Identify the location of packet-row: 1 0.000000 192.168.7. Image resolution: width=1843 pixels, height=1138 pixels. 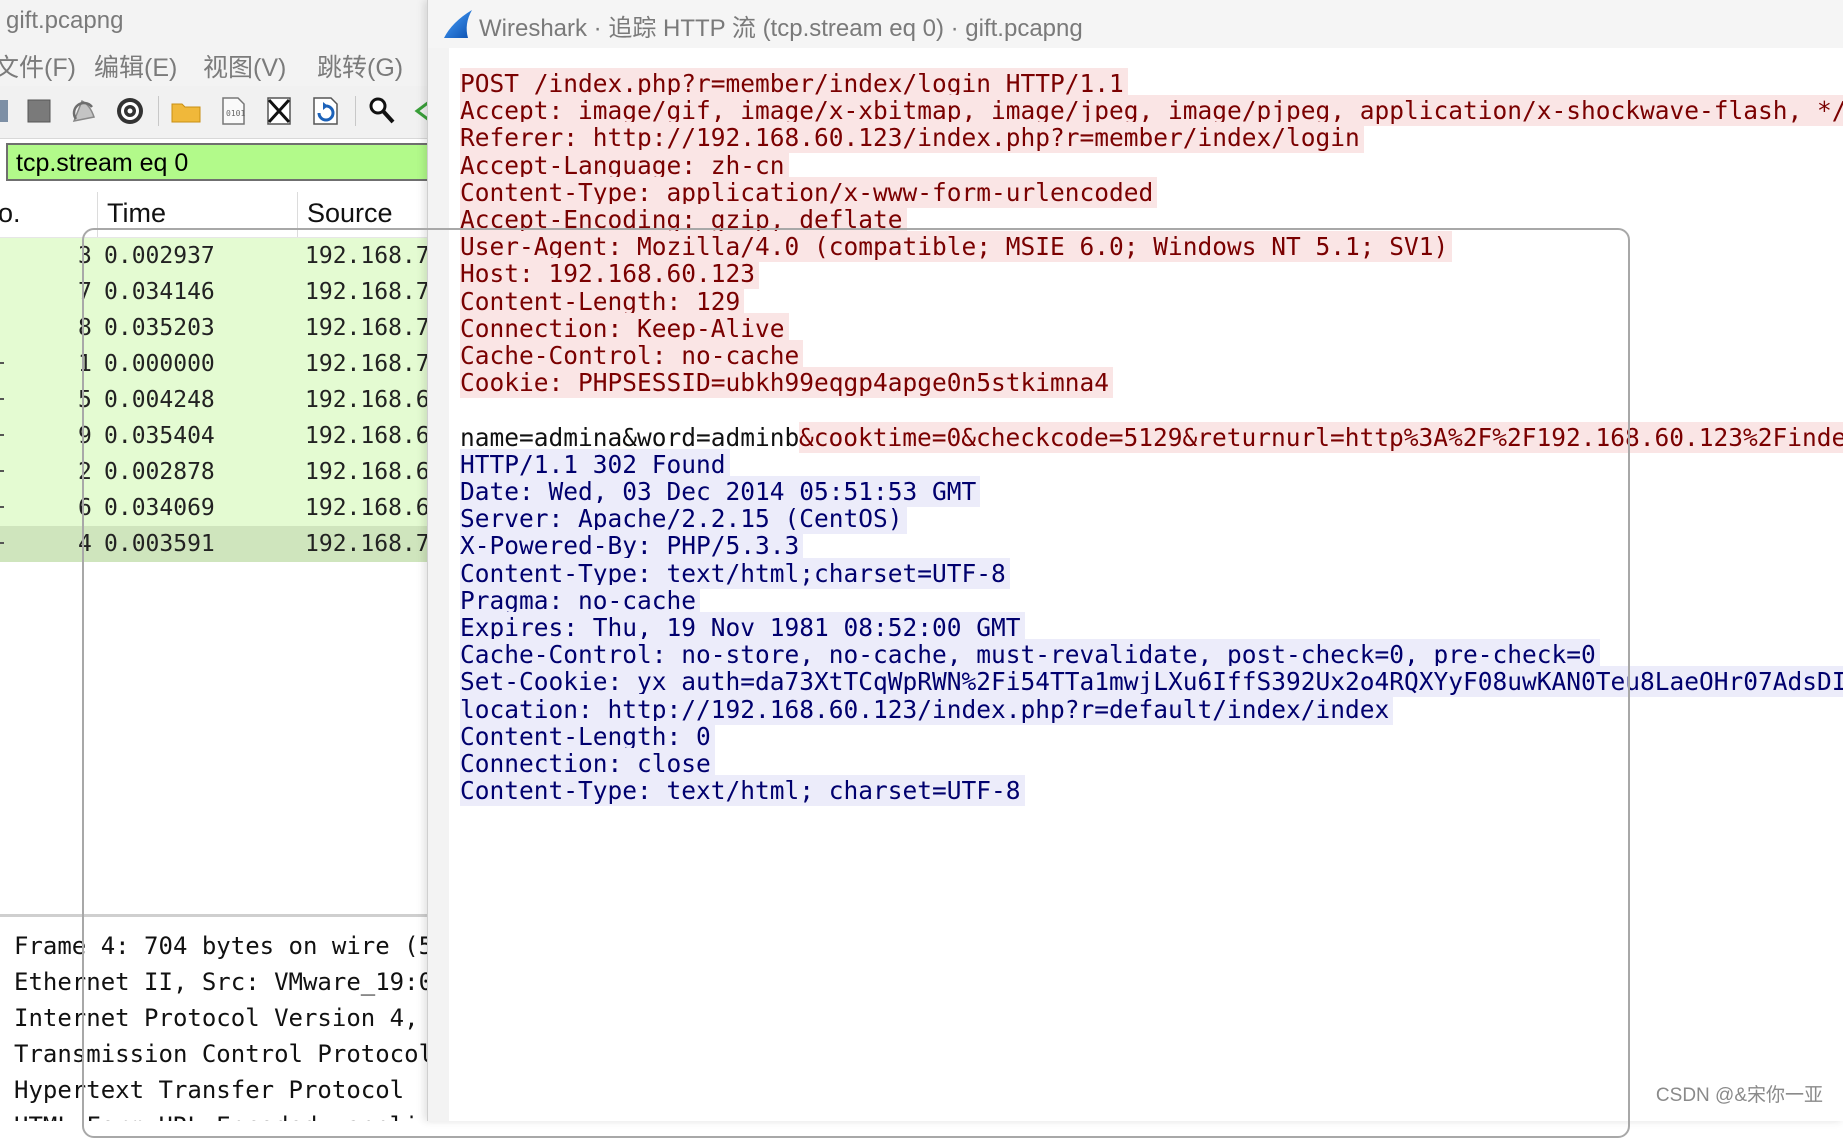
(213, 364).